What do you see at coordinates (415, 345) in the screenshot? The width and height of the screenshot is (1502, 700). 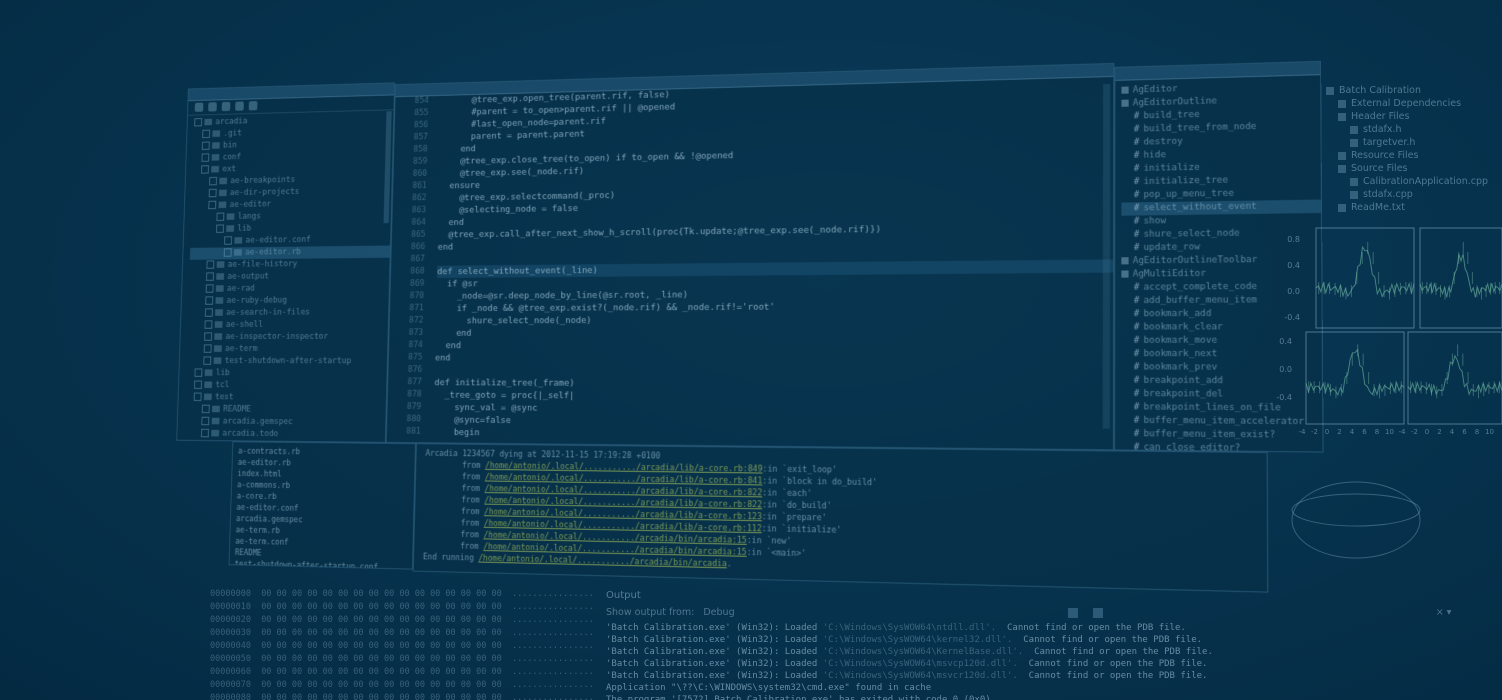 I see `line-number: 874` at bounding box center [415, 345].